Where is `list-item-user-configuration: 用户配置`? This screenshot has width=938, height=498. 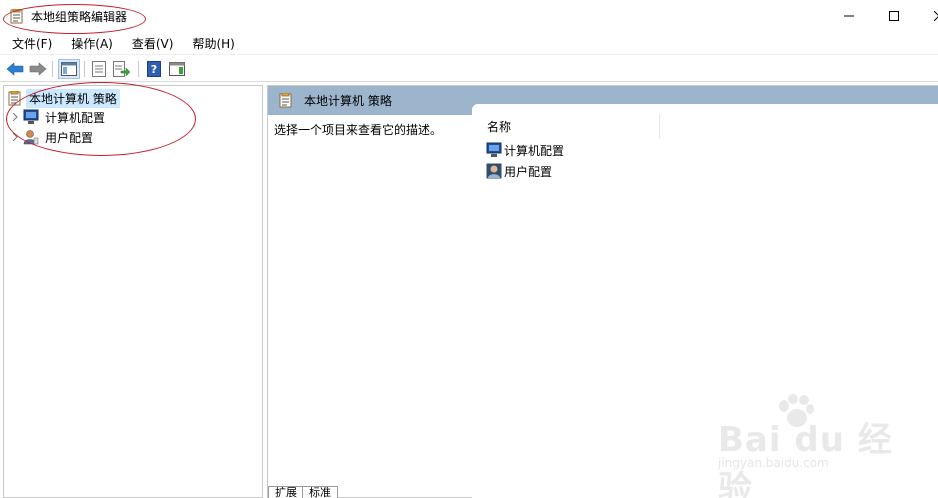
list-item-user-configuration: 用户配置 is located at coordinates (519, 171).